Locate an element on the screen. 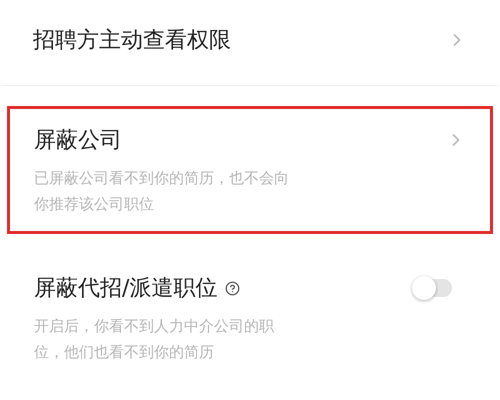 Image resolution: width=500 pixels, height=400 pixels. setting-description: 你推荐该公司职位 is located at coordinates (94, 204).